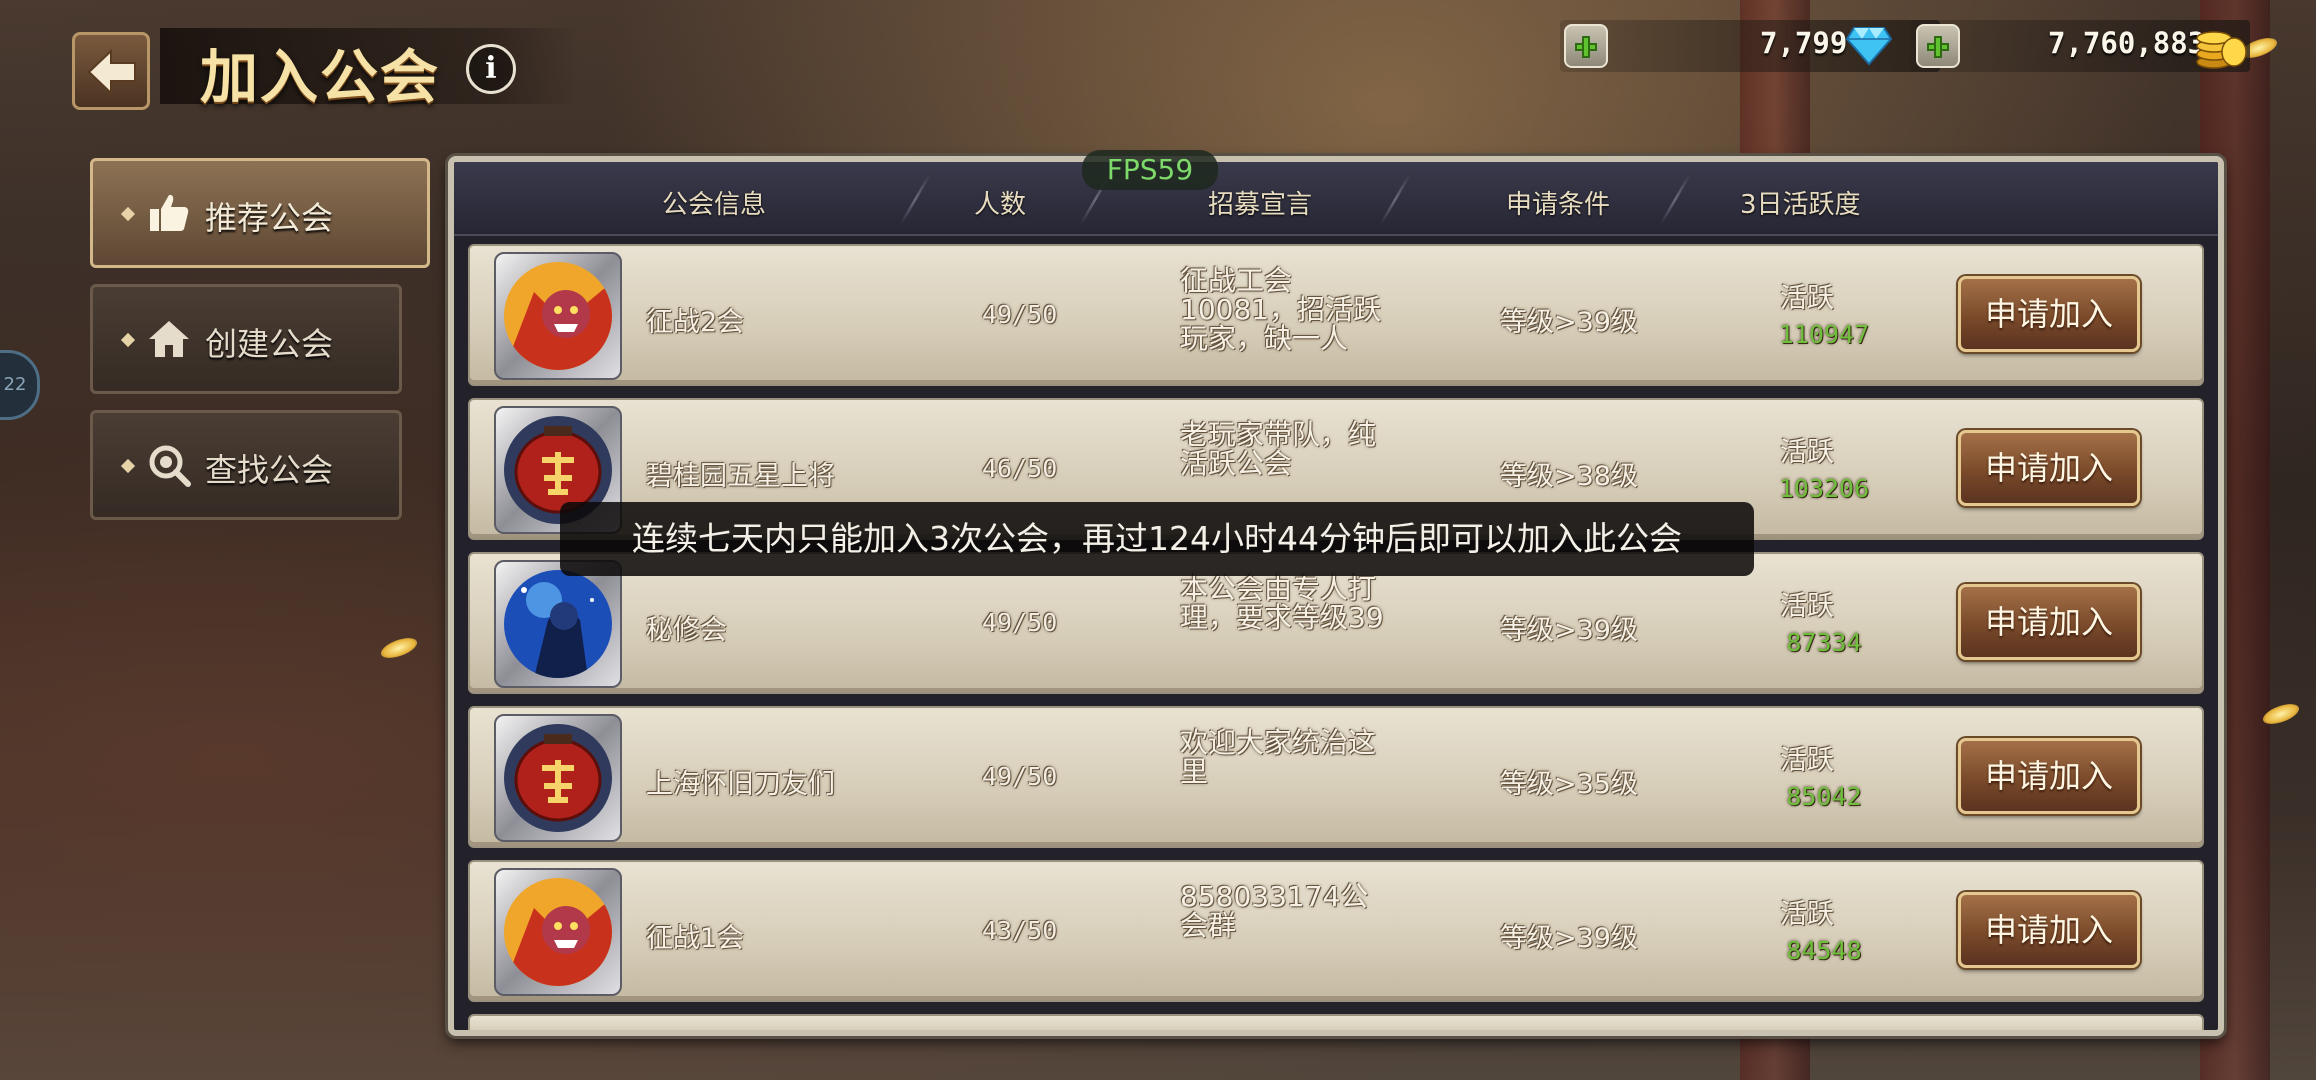 The width and height of the screenshot is (2316, 1080). What do you see at coordinates (269, 344) in the screenshot?
I see `sidebar-item-label: 创建公会` at bounding box center [269, 344].